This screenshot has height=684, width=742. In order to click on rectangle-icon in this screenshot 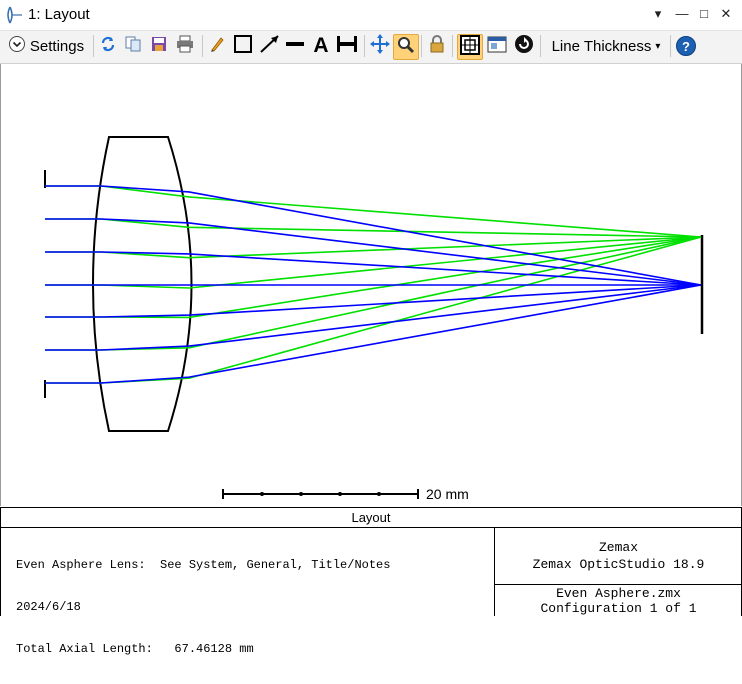, I will do `click(243, 46)`.